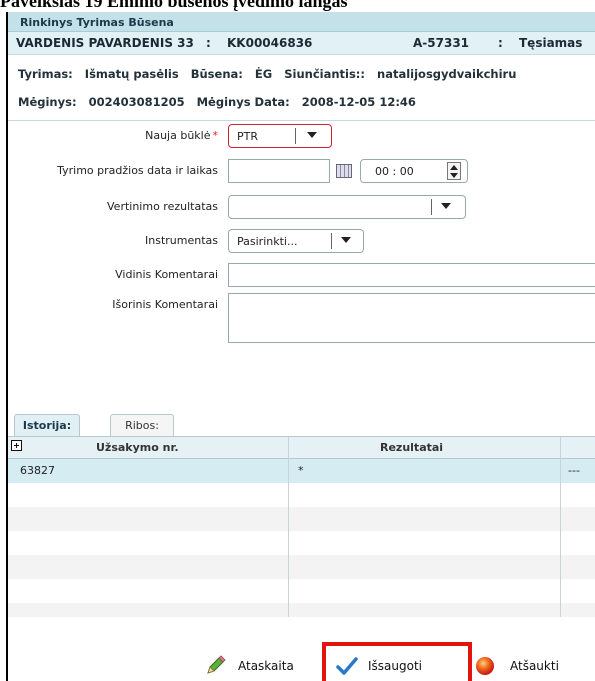 The width and height of the screenshot is (595, 681). What do you see at coordinates (411, 447) in the screenshot?
I see `col-header-results: Rezultatai` at bounding box center [411, 447].